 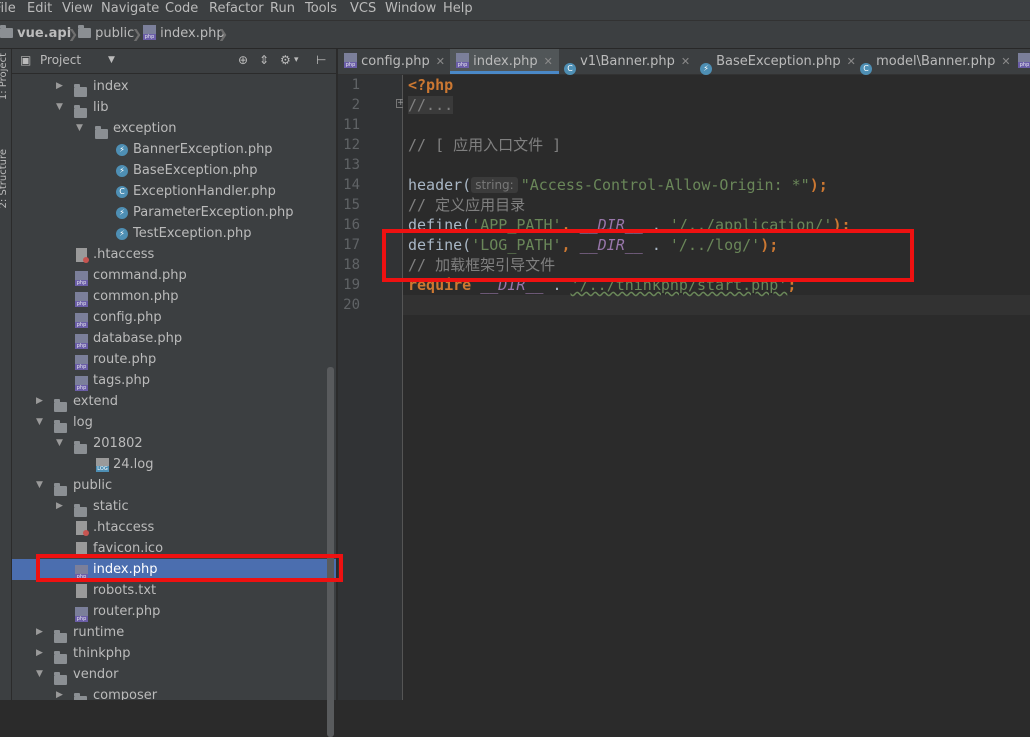 I want to click on tab-overflow, so click(x=1024, y=61).